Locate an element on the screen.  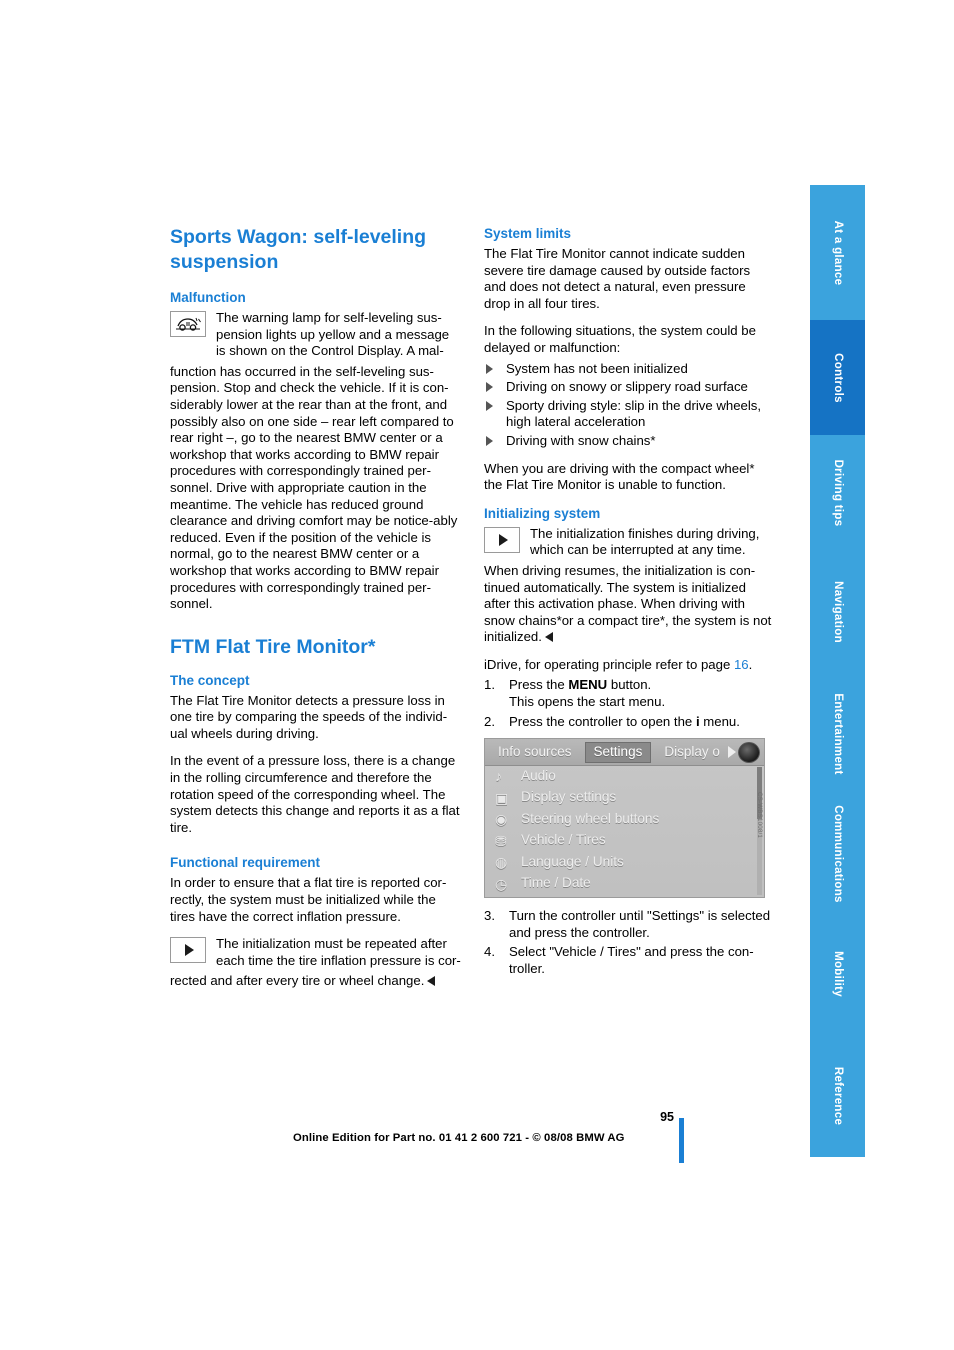
side-tab-label: Mobility is located at coordinates (837, 973).